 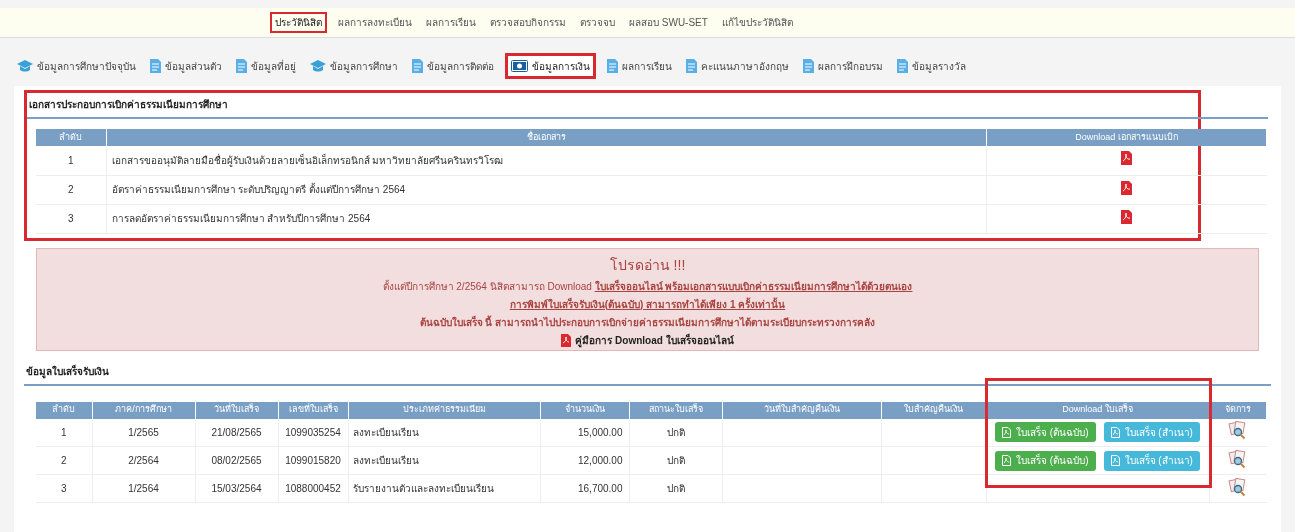 What do you see at coordinates (266, 66) in the screenshot?
I see `tab: ข้อมูลที่อยู่` at bounding box center [266, 66].